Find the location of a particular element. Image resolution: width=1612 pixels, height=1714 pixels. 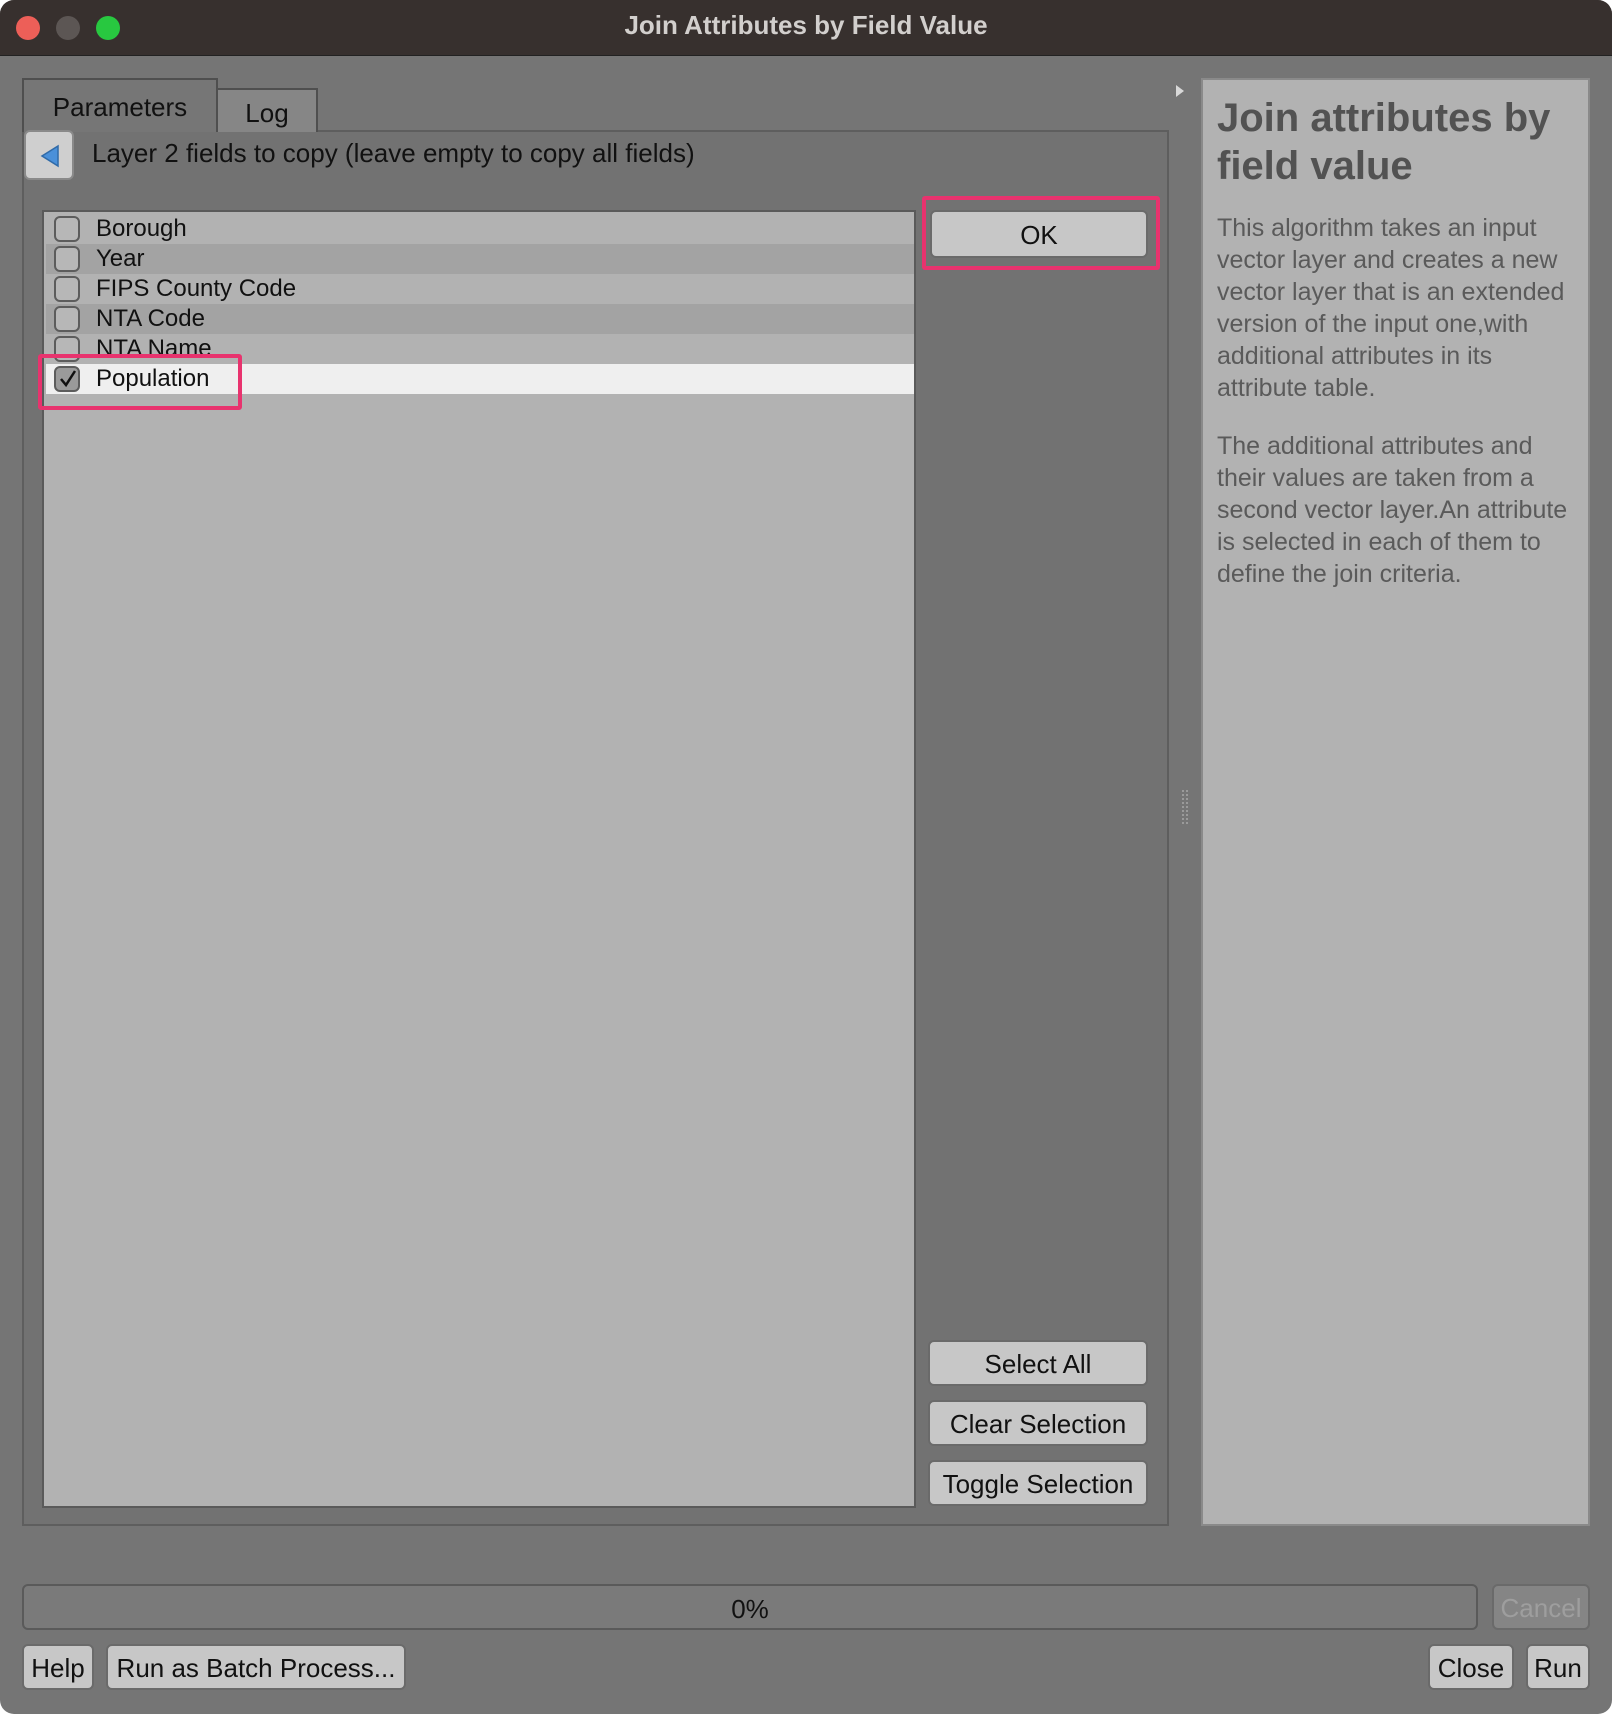

back-arrow-icon is located at coordinates (49, 156).